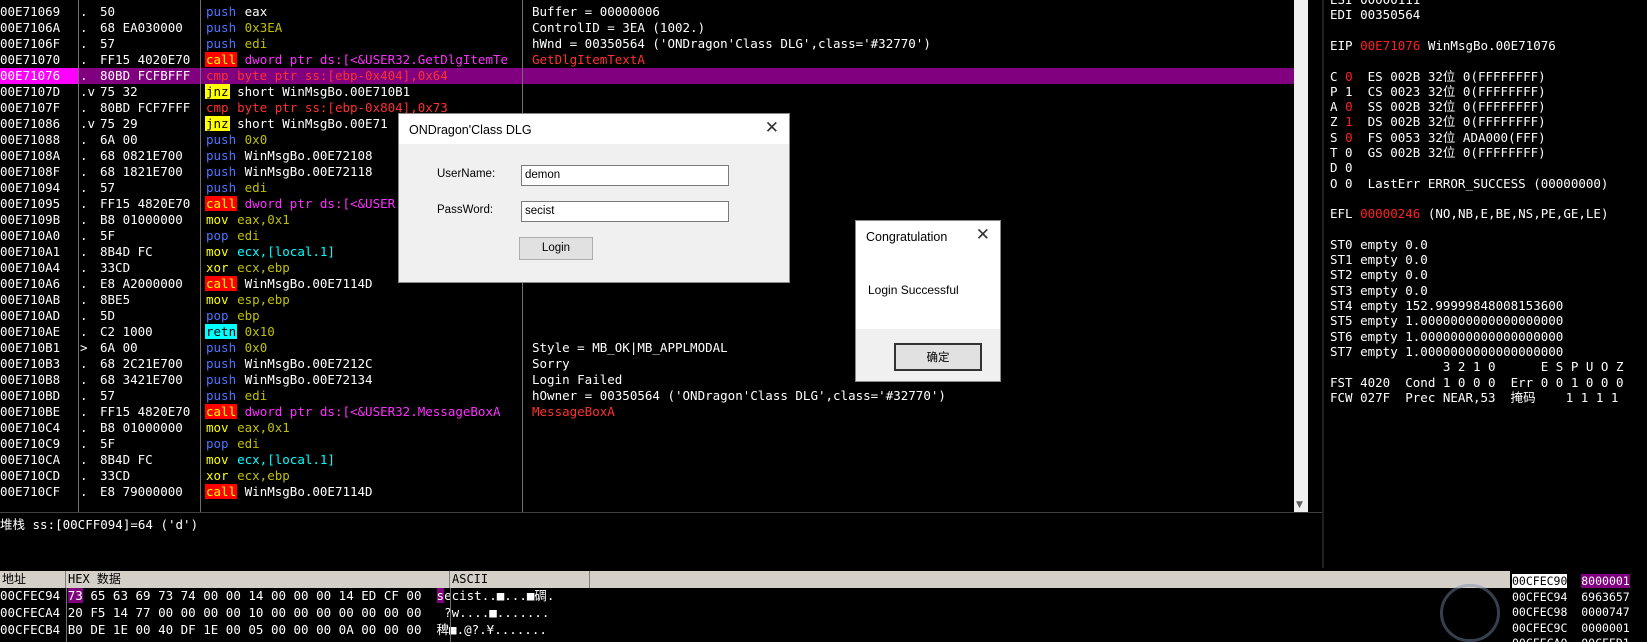 The width and height of the screenshot is (1647, 642). Describe the element at coordinates (1446, 321) in the screenshot. I see `register-line: ST5 empty 1.0000000000000000000` at that location.